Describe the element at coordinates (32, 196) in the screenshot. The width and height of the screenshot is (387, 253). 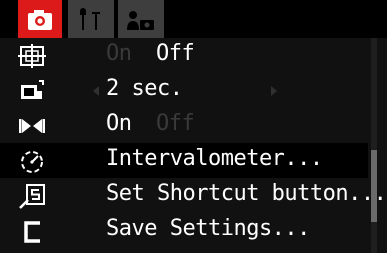
I see `shortcut-button-icon` at that location.